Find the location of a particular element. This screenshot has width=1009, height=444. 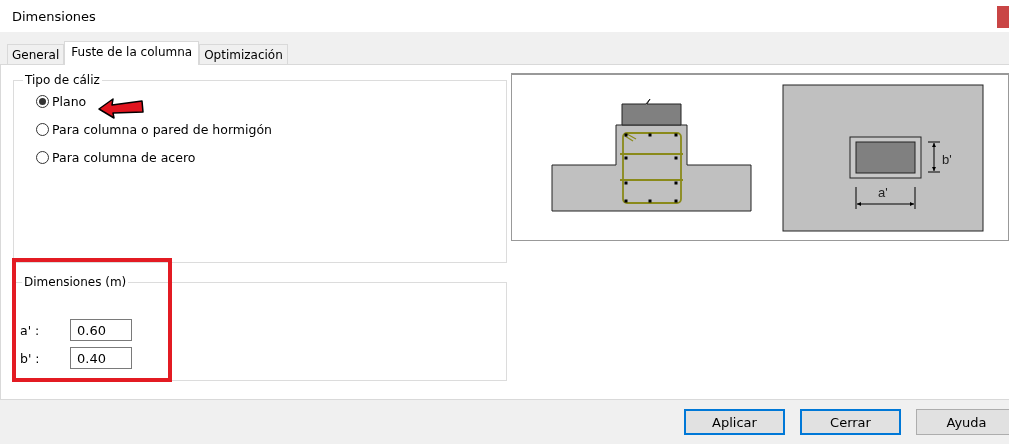

dimension-label: a' is located at coordinates (883, 192).